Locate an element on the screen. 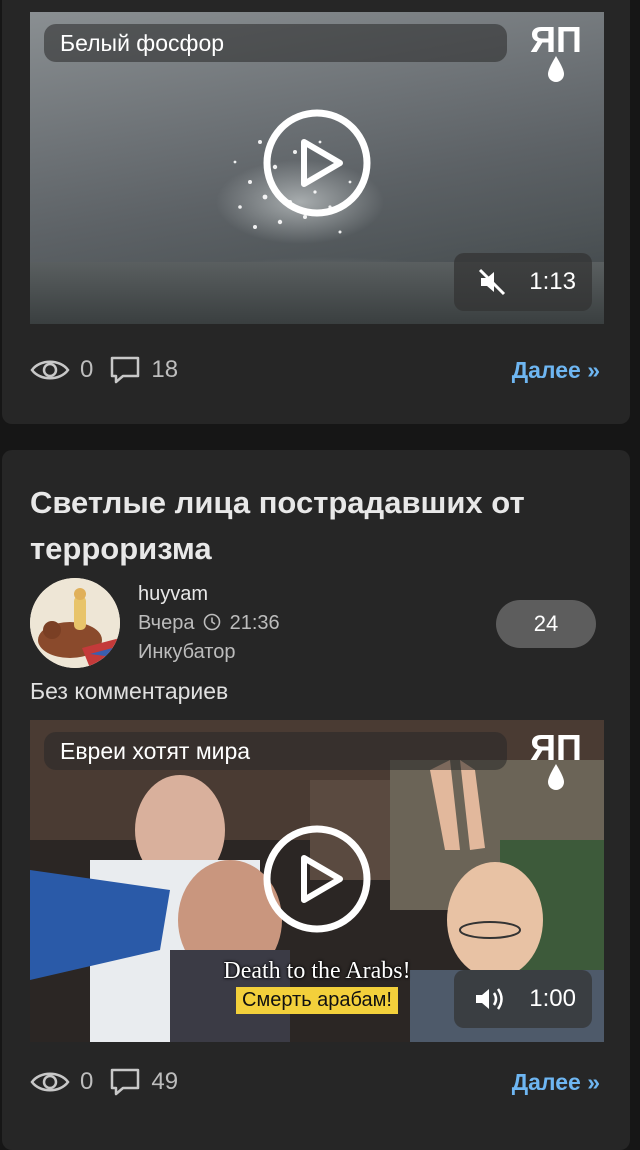 This screenshot has width=640, height=1150. video-controls: 1:00 is located at coordinates (523, 999).